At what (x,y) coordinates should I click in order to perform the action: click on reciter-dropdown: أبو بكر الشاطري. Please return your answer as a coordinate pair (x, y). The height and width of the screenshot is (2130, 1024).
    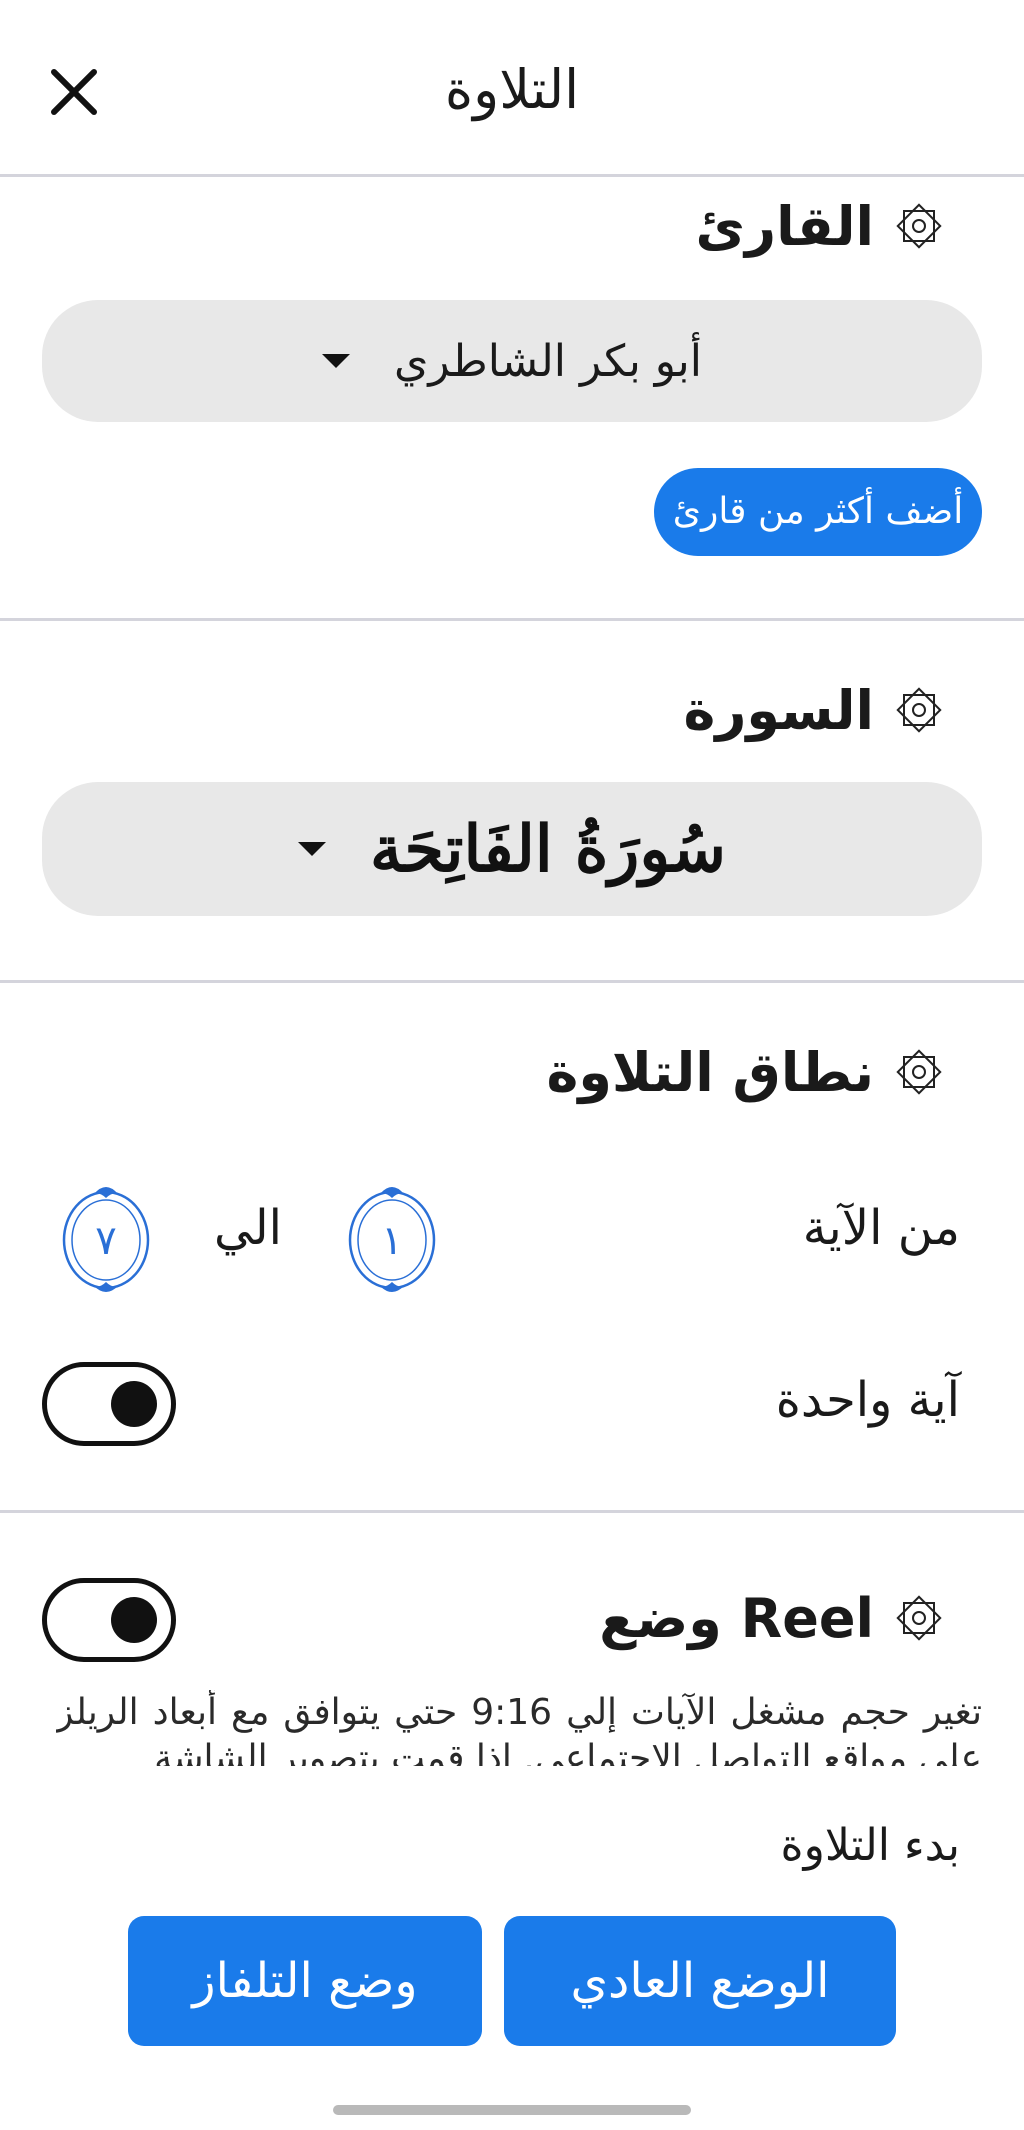
    Looking at the image, I should click on (512, 361).